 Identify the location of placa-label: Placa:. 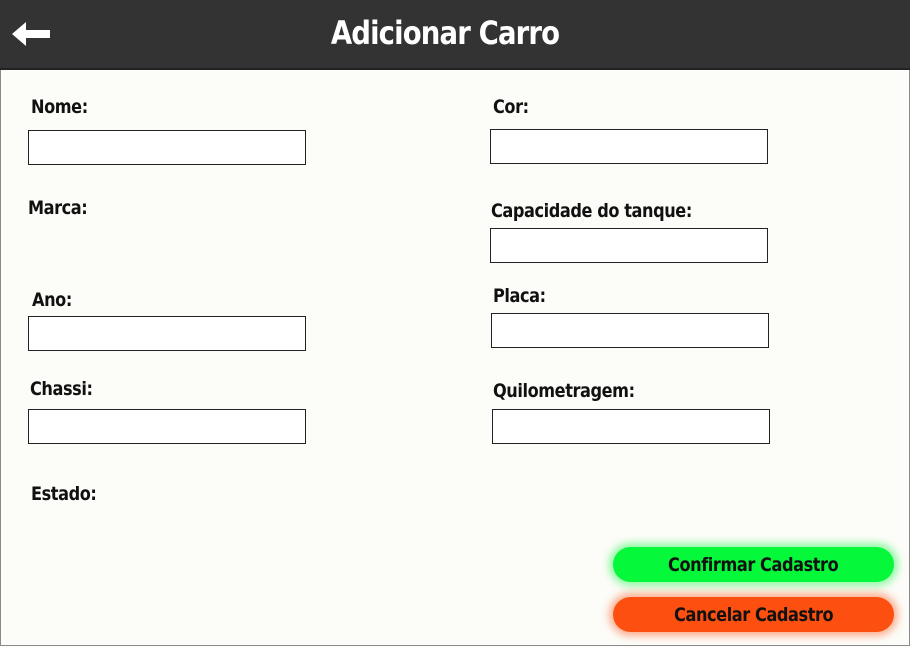
(519, 296).